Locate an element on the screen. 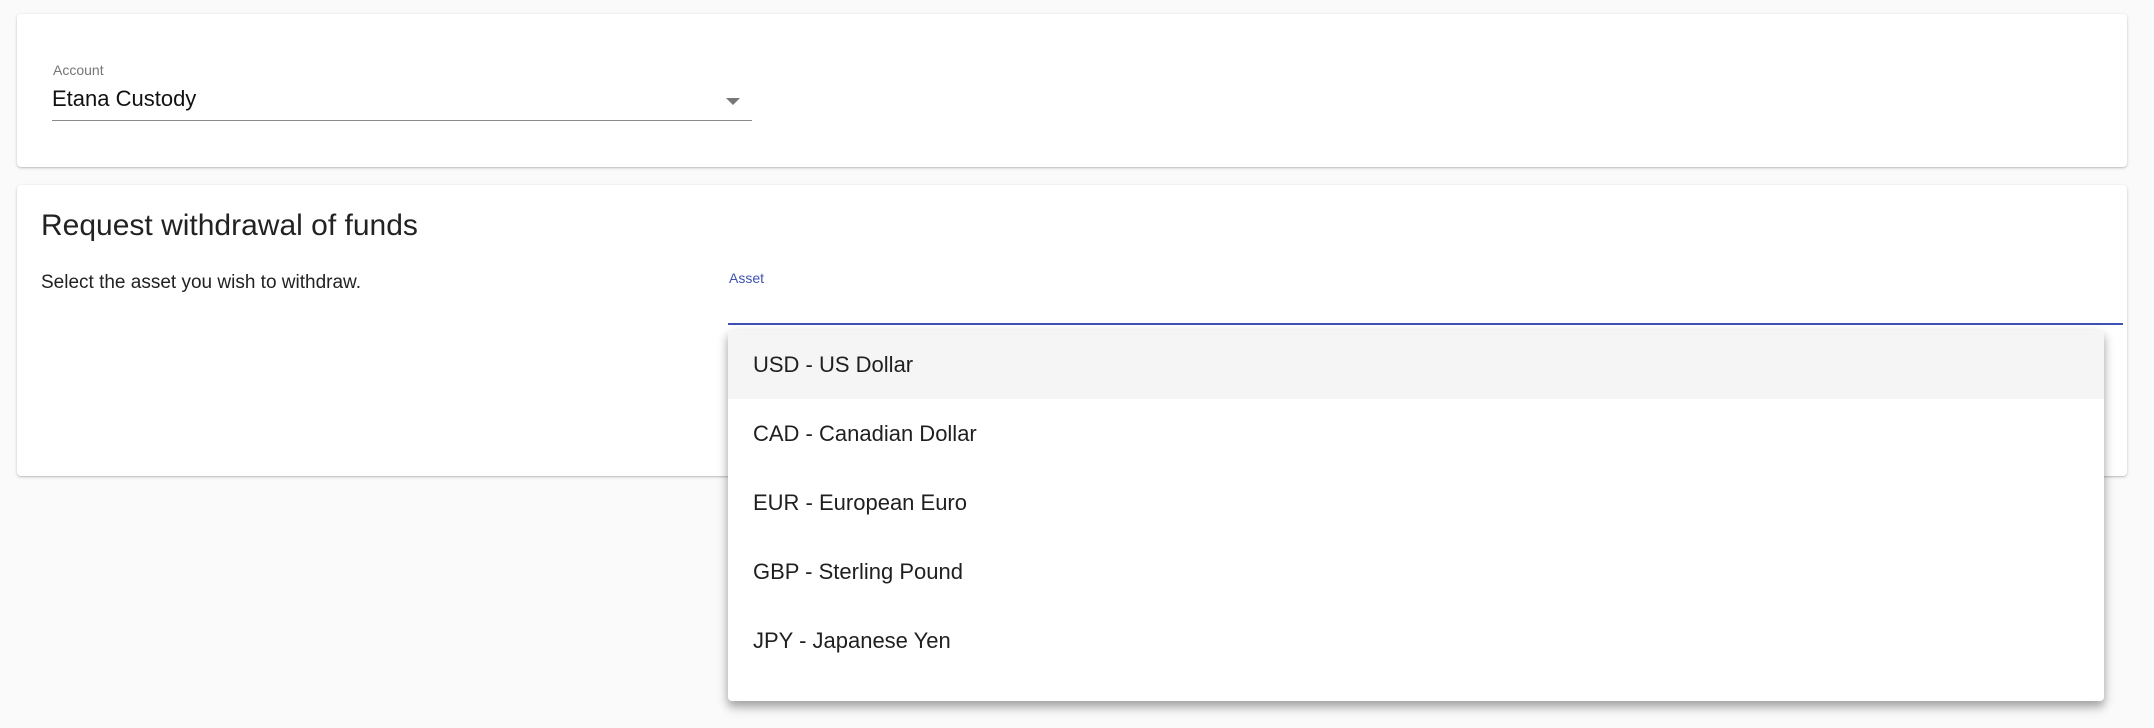  withdrawal-description: Select the asset you wish to withdraw. is located at coordinates (201, 282).